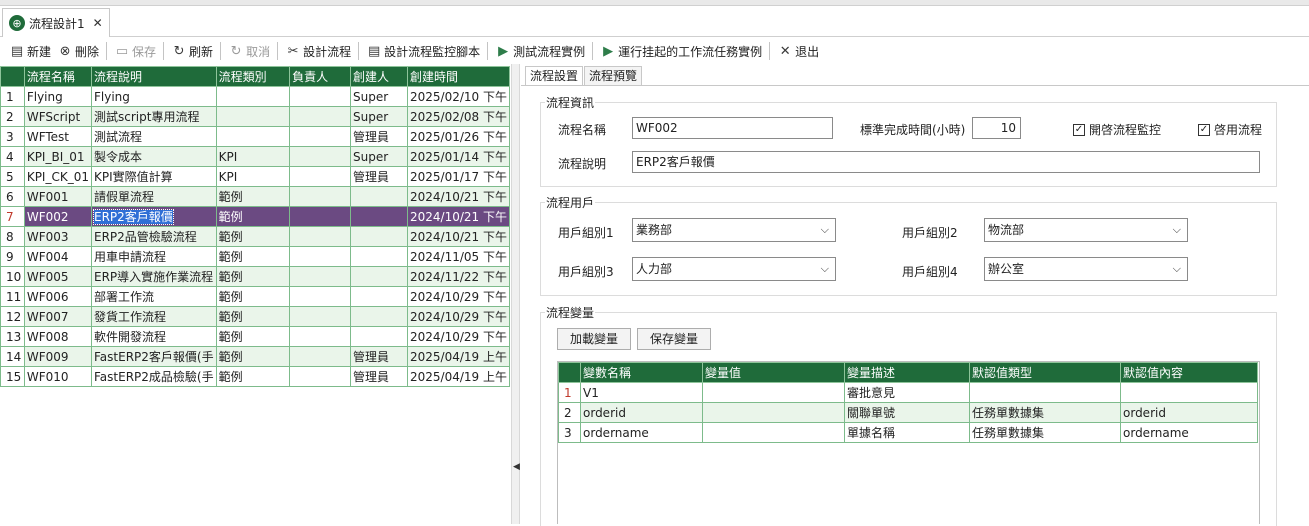 The width and height of the screenshot is (1309, 526). I want to click on design-flow-button: ✂ 設計流程, so click(318, 51).